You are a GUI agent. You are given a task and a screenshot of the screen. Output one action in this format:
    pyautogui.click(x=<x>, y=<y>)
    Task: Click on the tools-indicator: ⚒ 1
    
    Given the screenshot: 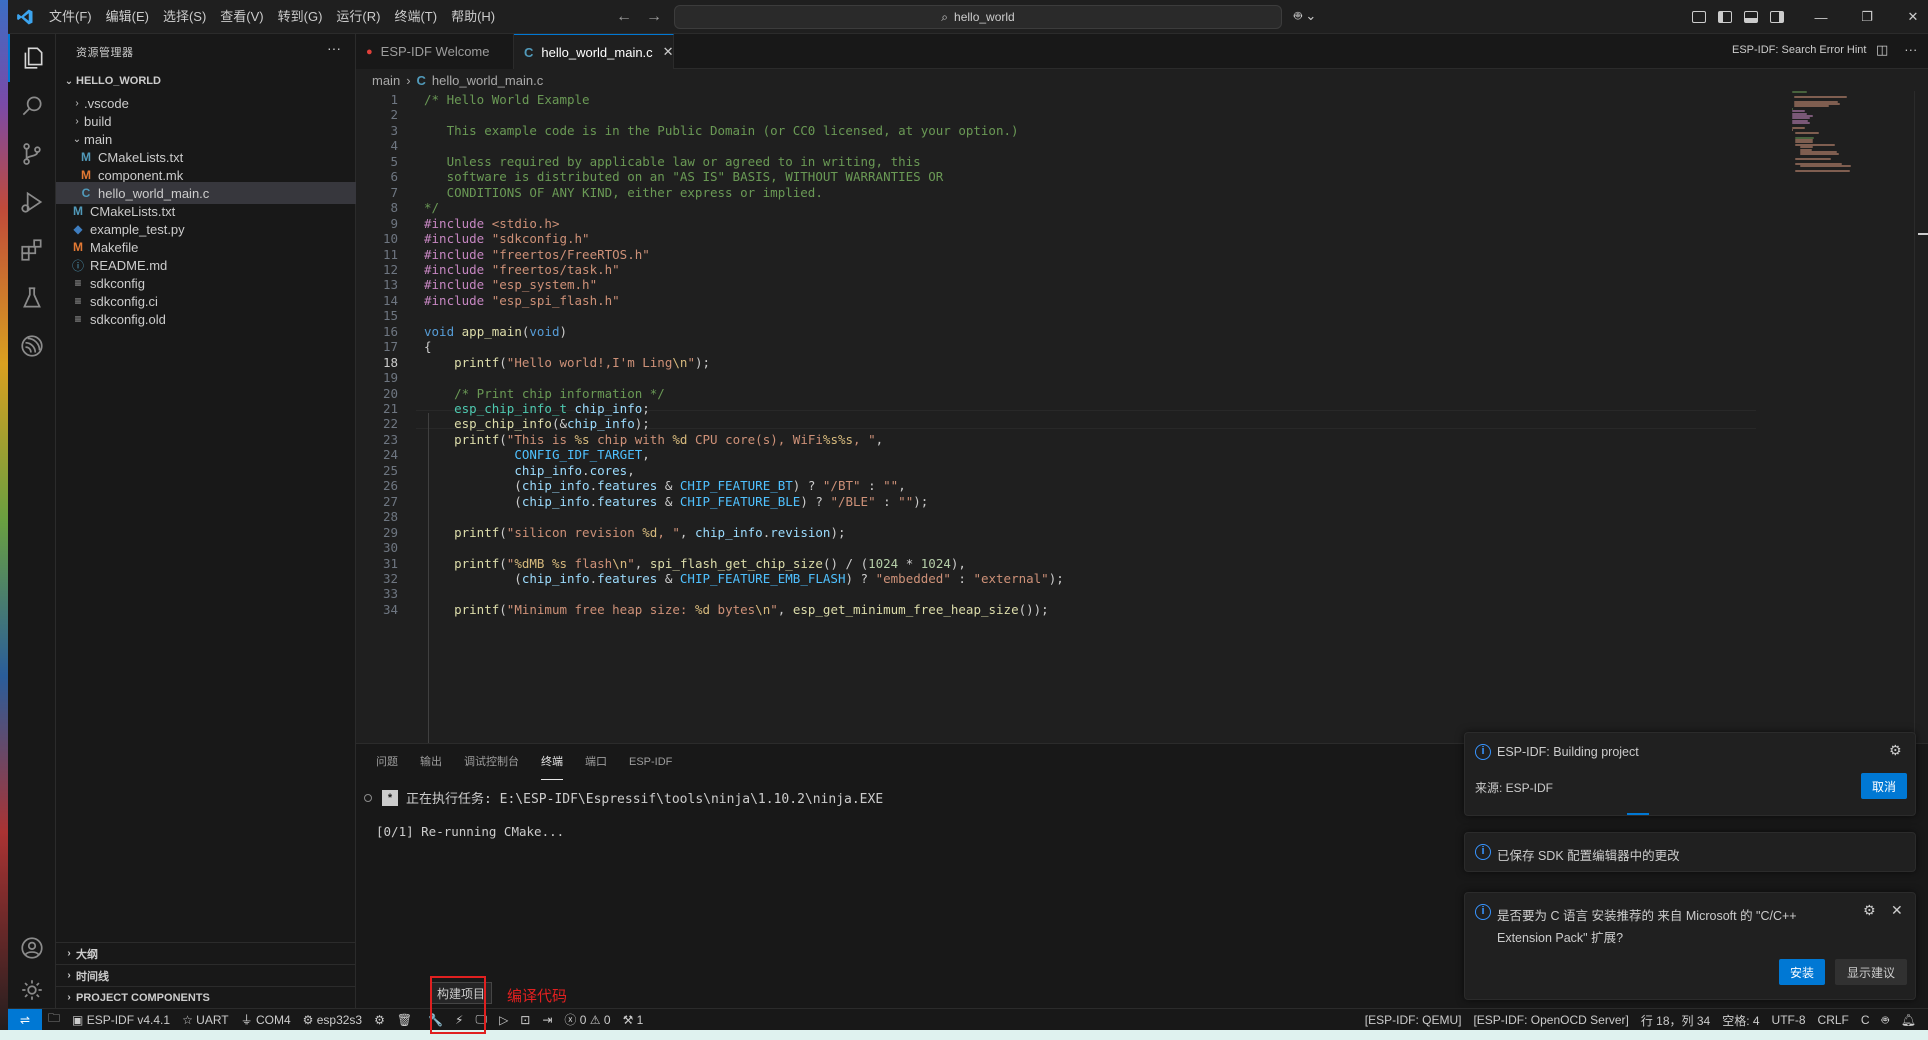 What is the action you would take?
    pyautogui.click(x=633, y=1020)
    